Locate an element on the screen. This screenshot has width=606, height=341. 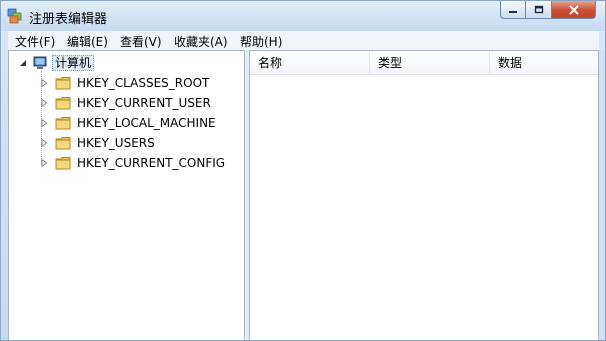
tree-root-label: 计算机 is located at coordinates (73, 63).